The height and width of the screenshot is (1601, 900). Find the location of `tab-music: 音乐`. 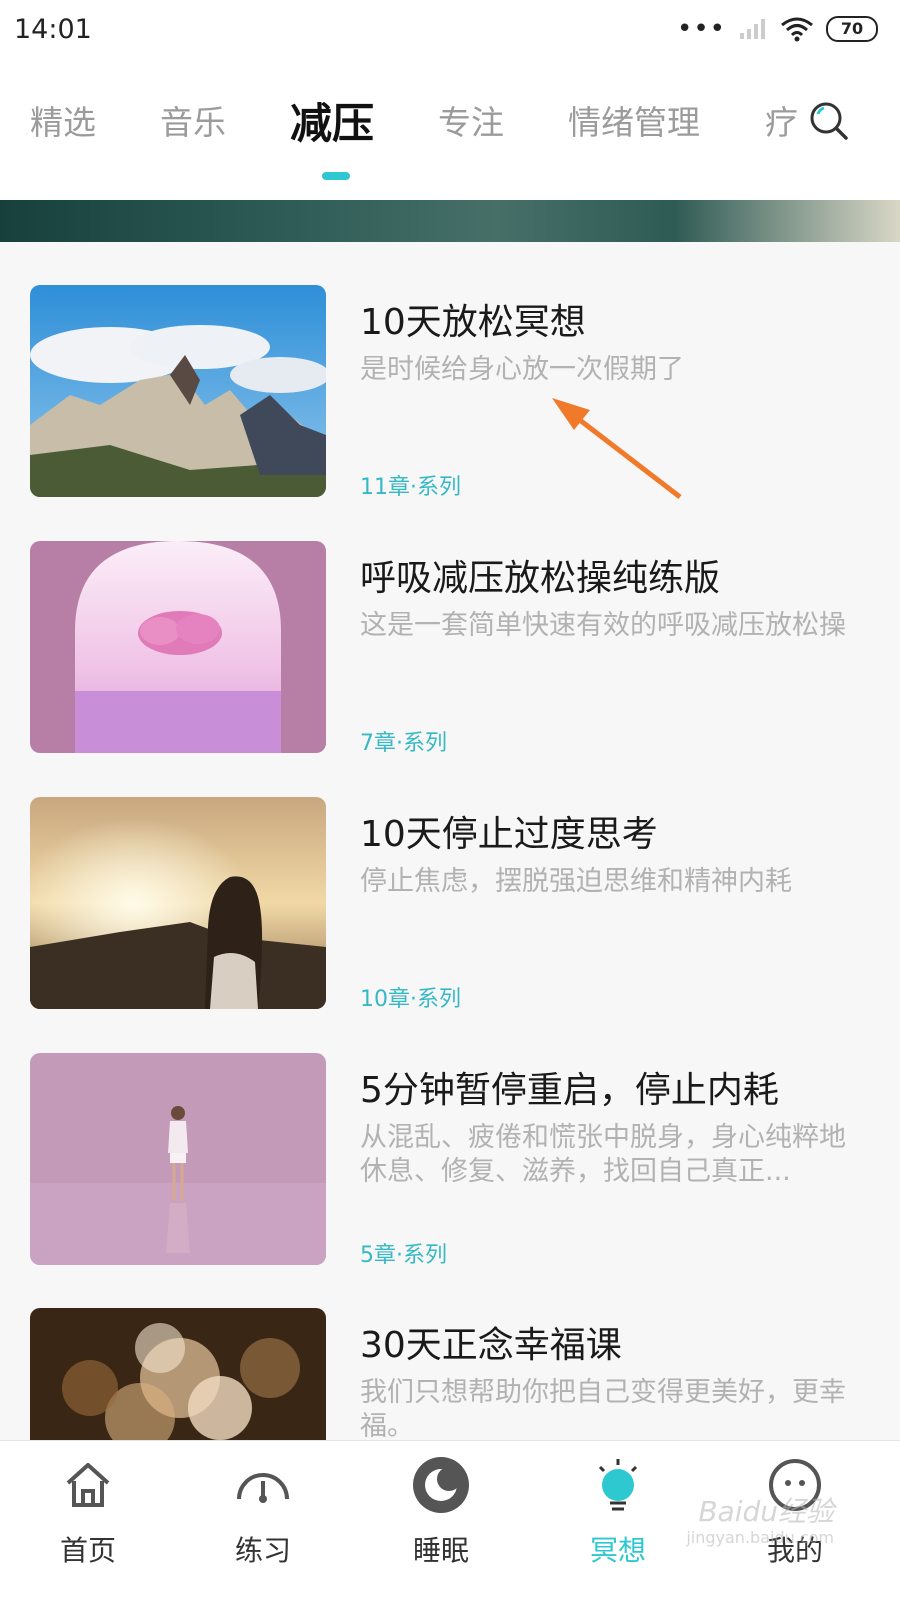

tab-music: 音乐 is located at coordinates (193, 120).